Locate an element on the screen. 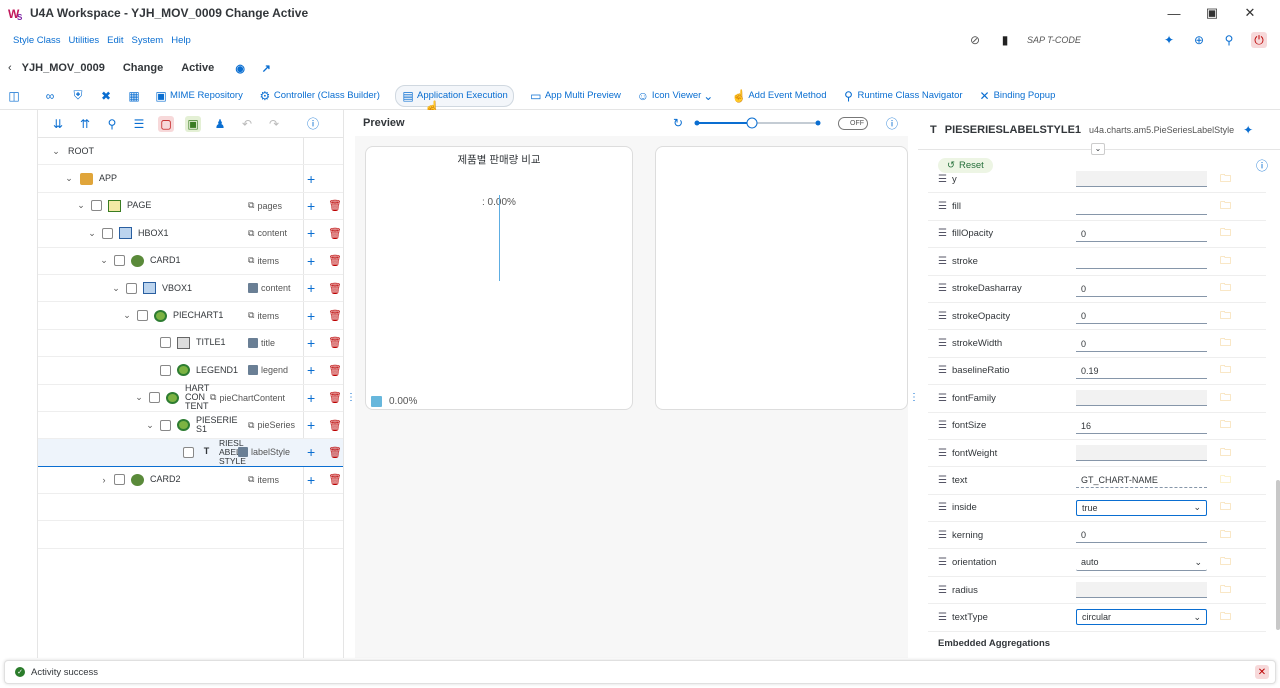  menu-help: Help is located at coordinates (181, 40).